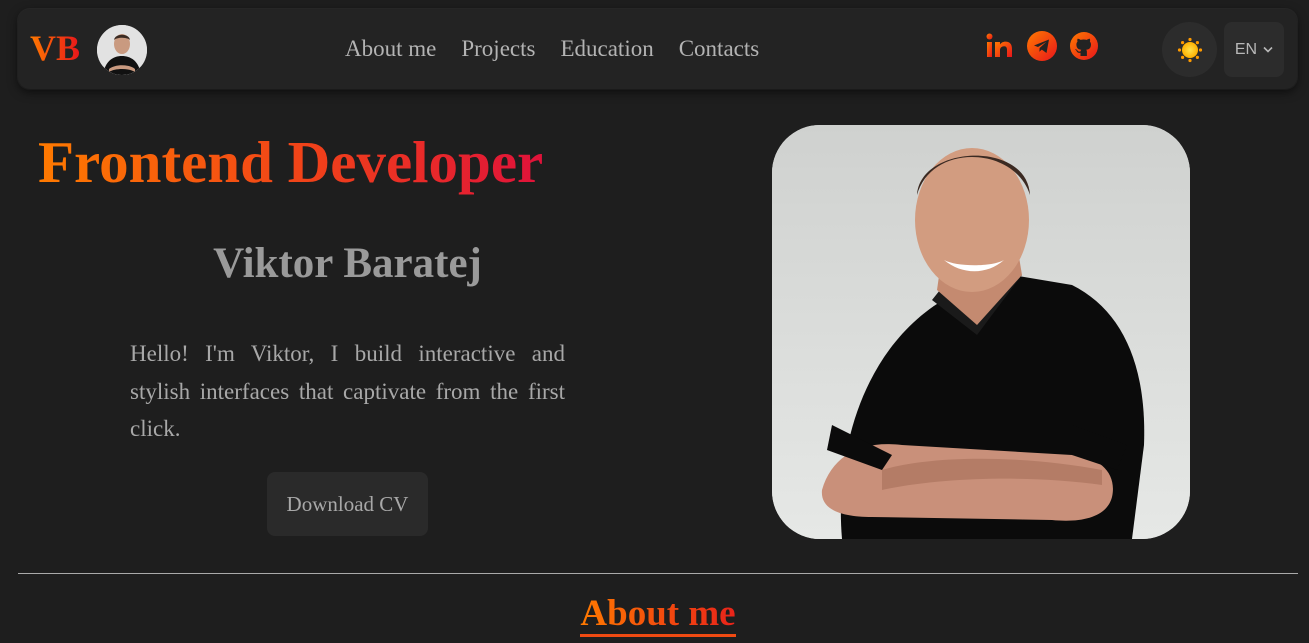 Image resolution: width=1309 pixels, height=643 pixels. Describe the element at coordinates (606, 49) in the screenshot. I see `nav-item-education: Education` at that location.